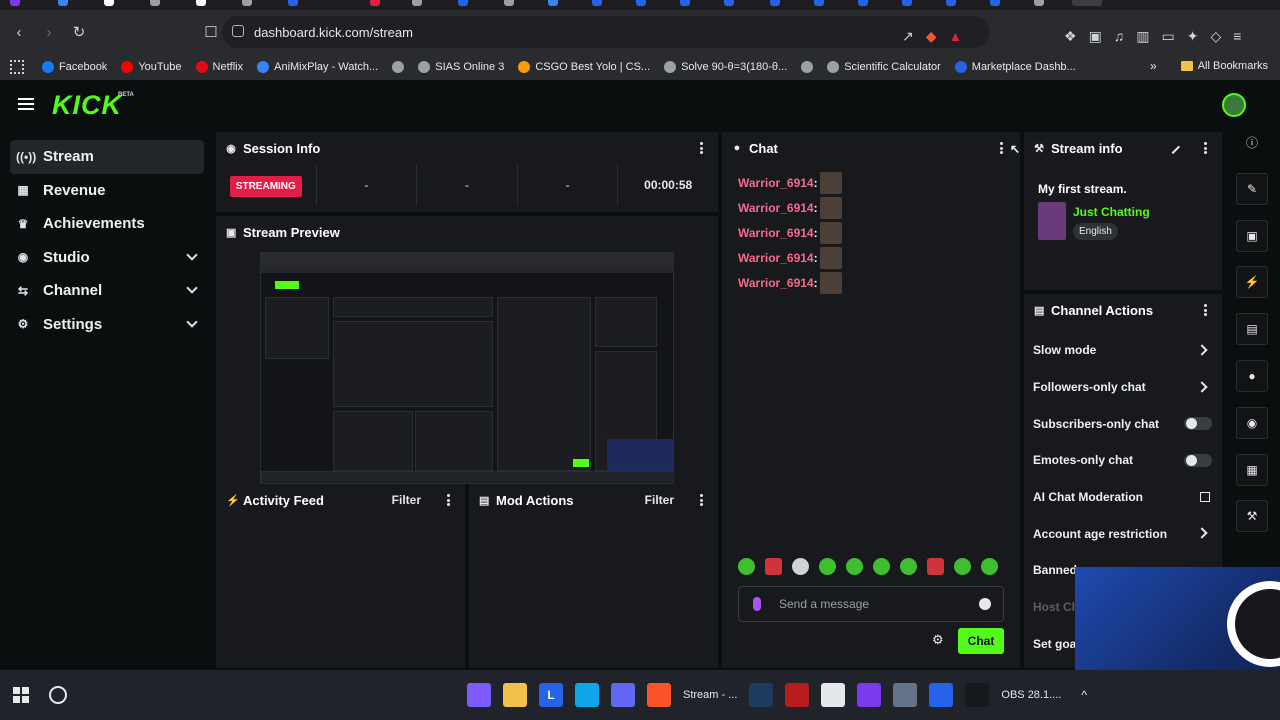 Image resolution: width=1280 pixels, height=720 pixels. What do you see at coordinates (1252, 188) in the screenshot?
I see `edit-stream-icon: ✎` at bounding box center [1252, 188].